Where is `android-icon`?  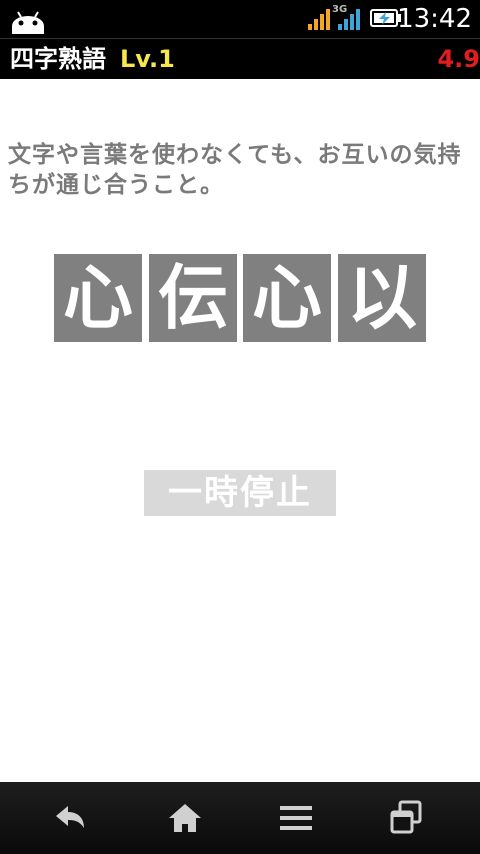
android-icon is located at coordinates (28, 22).